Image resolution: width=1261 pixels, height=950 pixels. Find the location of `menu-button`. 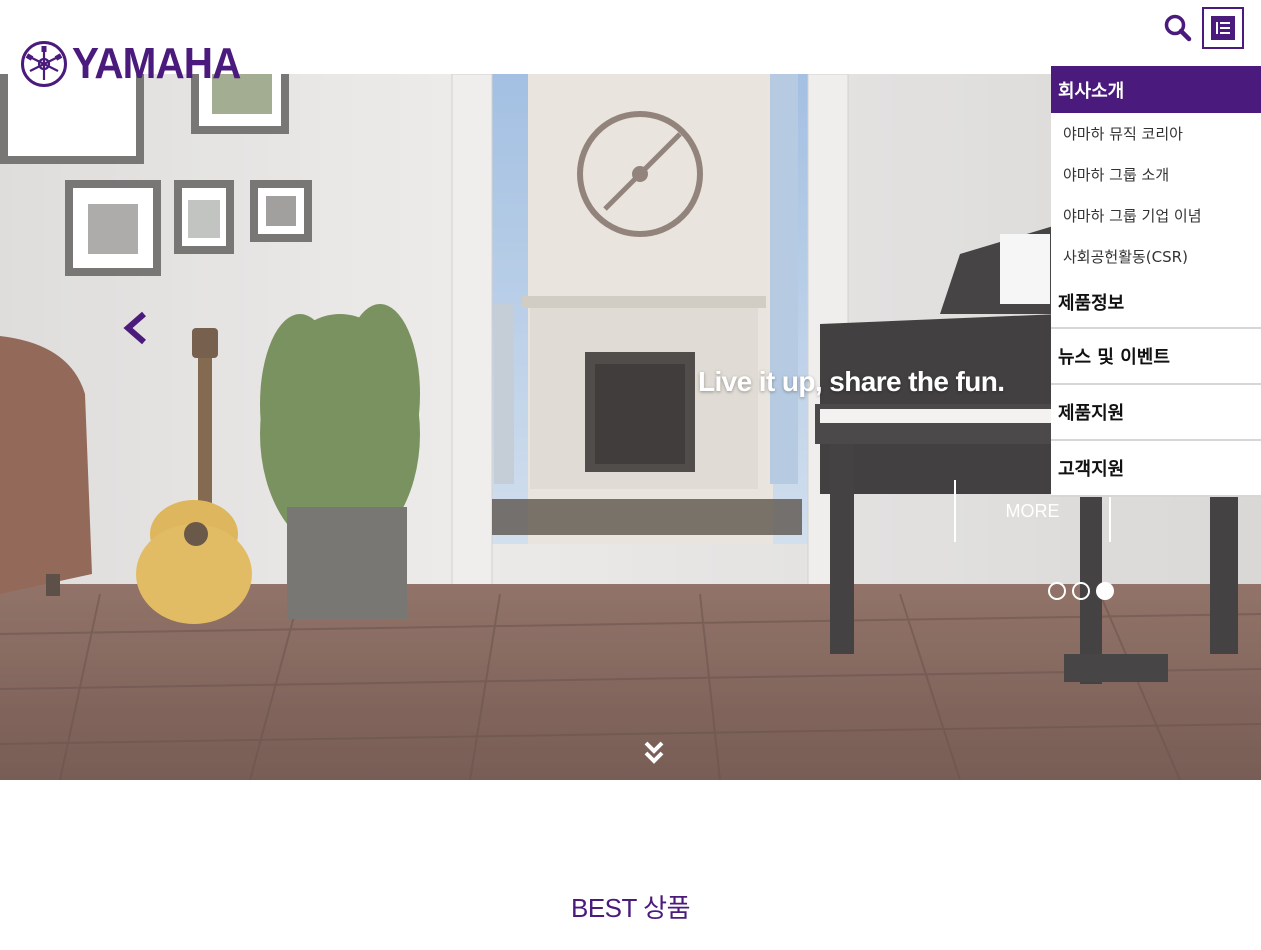

menu-button is located at coordinates (1223, 28).